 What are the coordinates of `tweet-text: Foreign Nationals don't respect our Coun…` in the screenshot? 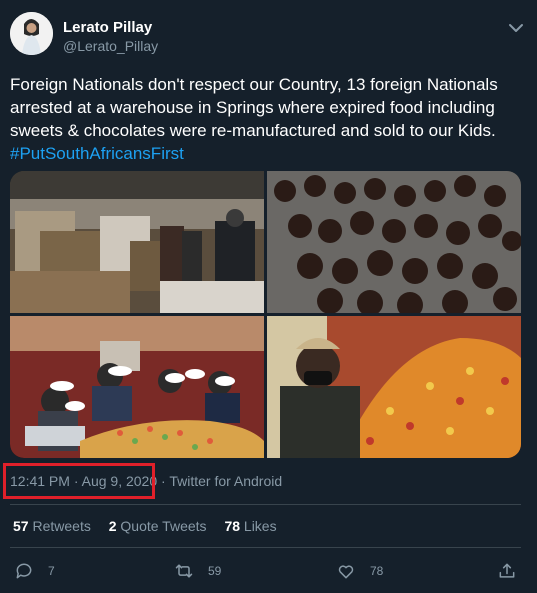 It's located at (265, 119).